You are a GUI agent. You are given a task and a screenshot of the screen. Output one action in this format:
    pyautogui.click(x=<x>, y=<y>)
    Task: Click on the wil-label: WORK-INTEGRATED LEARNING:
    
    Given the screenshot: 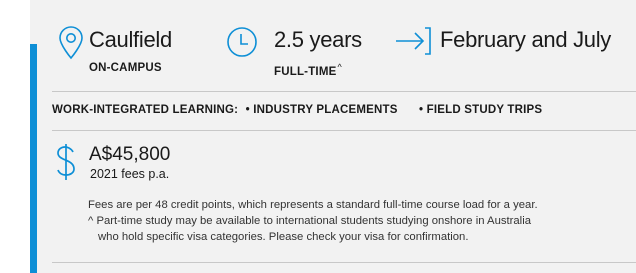 What is the action you would take?
    pyautogui.click(x=145, y=110)
    